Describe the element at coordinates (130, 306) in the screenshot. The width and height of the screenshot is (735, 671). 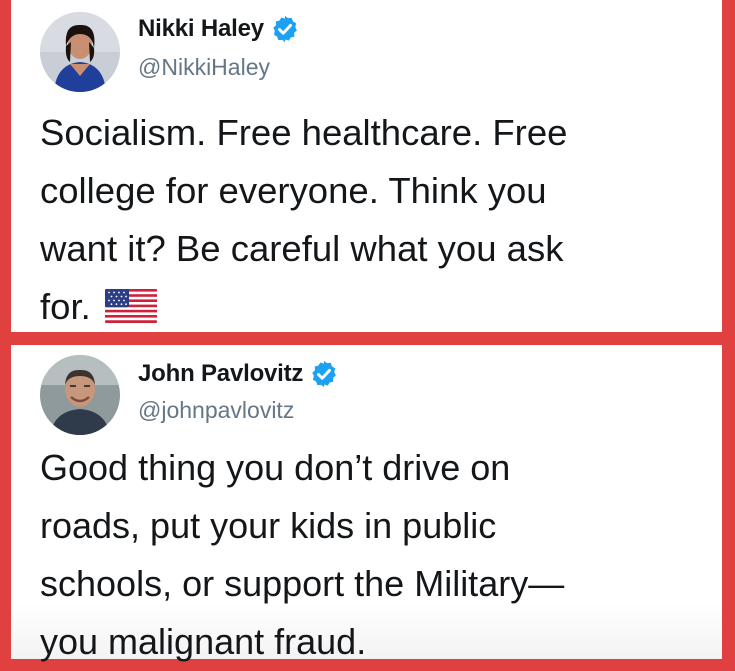
I see `us-flag-icon` at that location.